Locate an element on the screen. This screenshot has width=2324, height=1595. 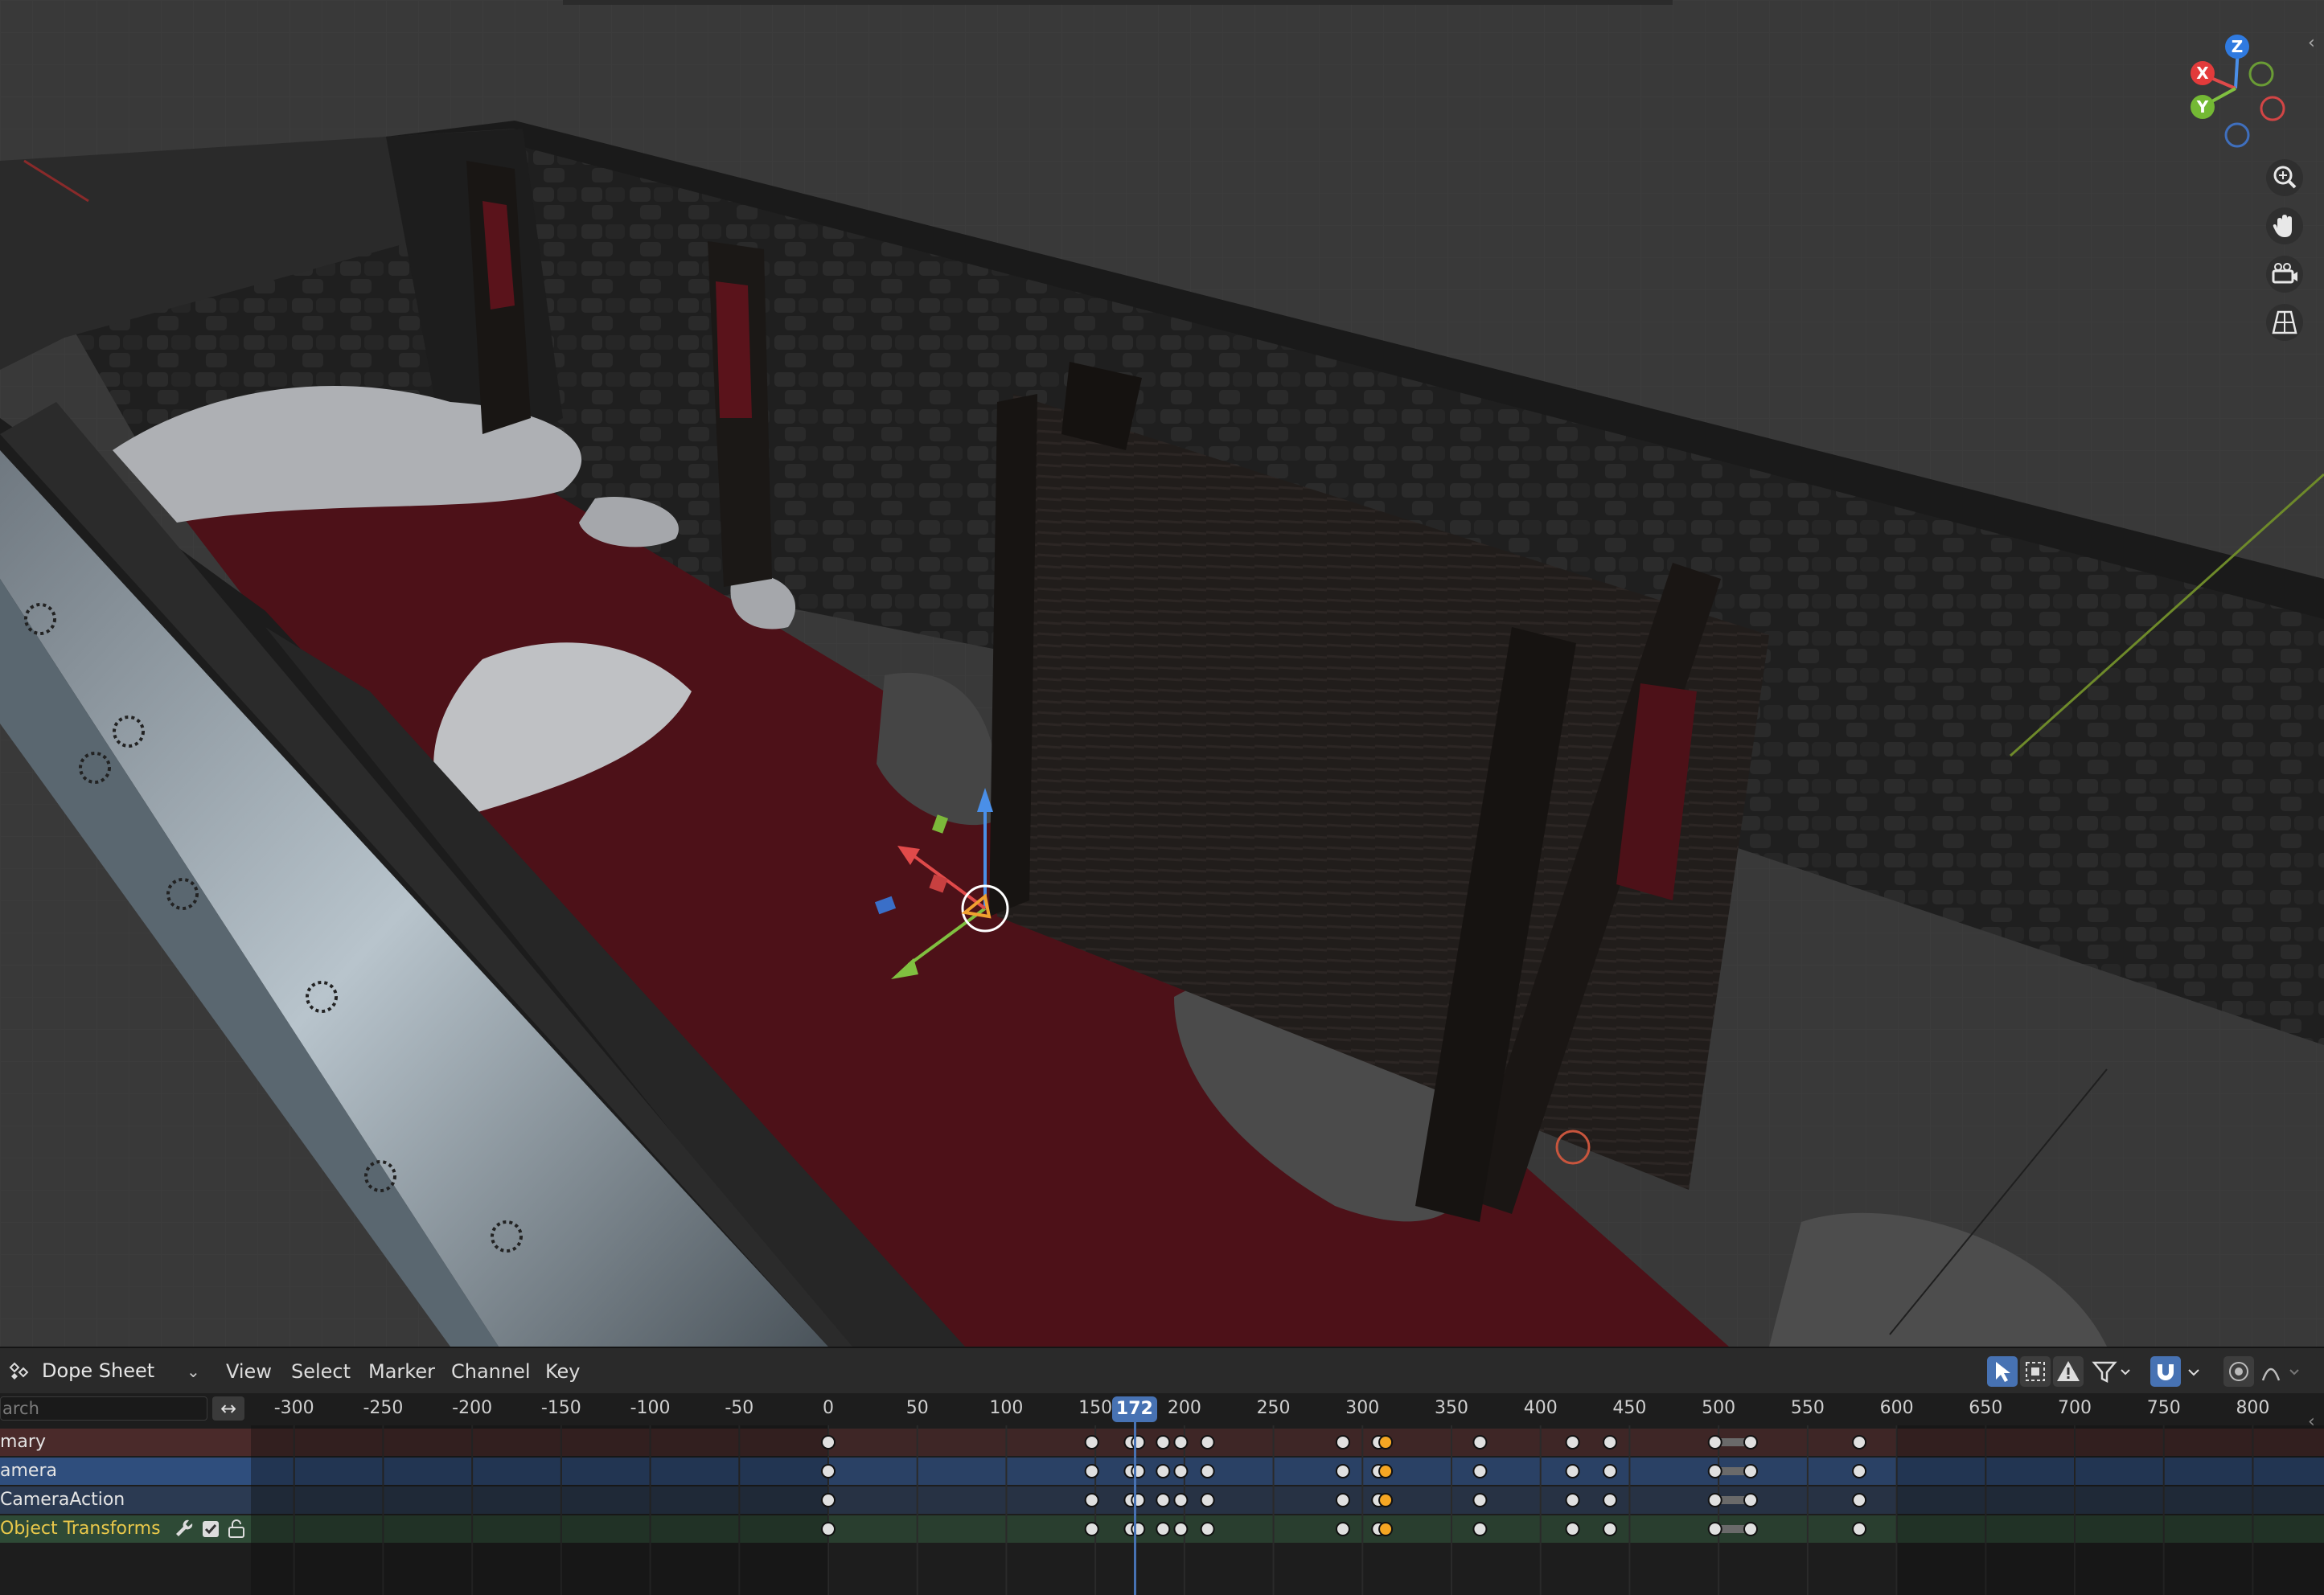
pan-button is located at coordinates (2284, 225).